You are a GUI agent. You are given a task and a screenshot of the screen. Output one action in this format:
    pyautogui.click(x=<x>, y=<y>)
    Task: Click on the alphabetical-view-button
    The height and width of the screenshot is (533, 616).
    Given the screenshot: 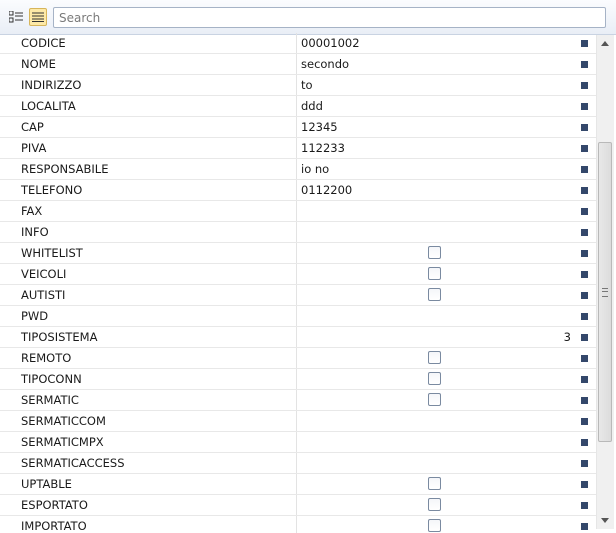 What is the action you would take?
    pyautogui.click(x=38, y=17)
    